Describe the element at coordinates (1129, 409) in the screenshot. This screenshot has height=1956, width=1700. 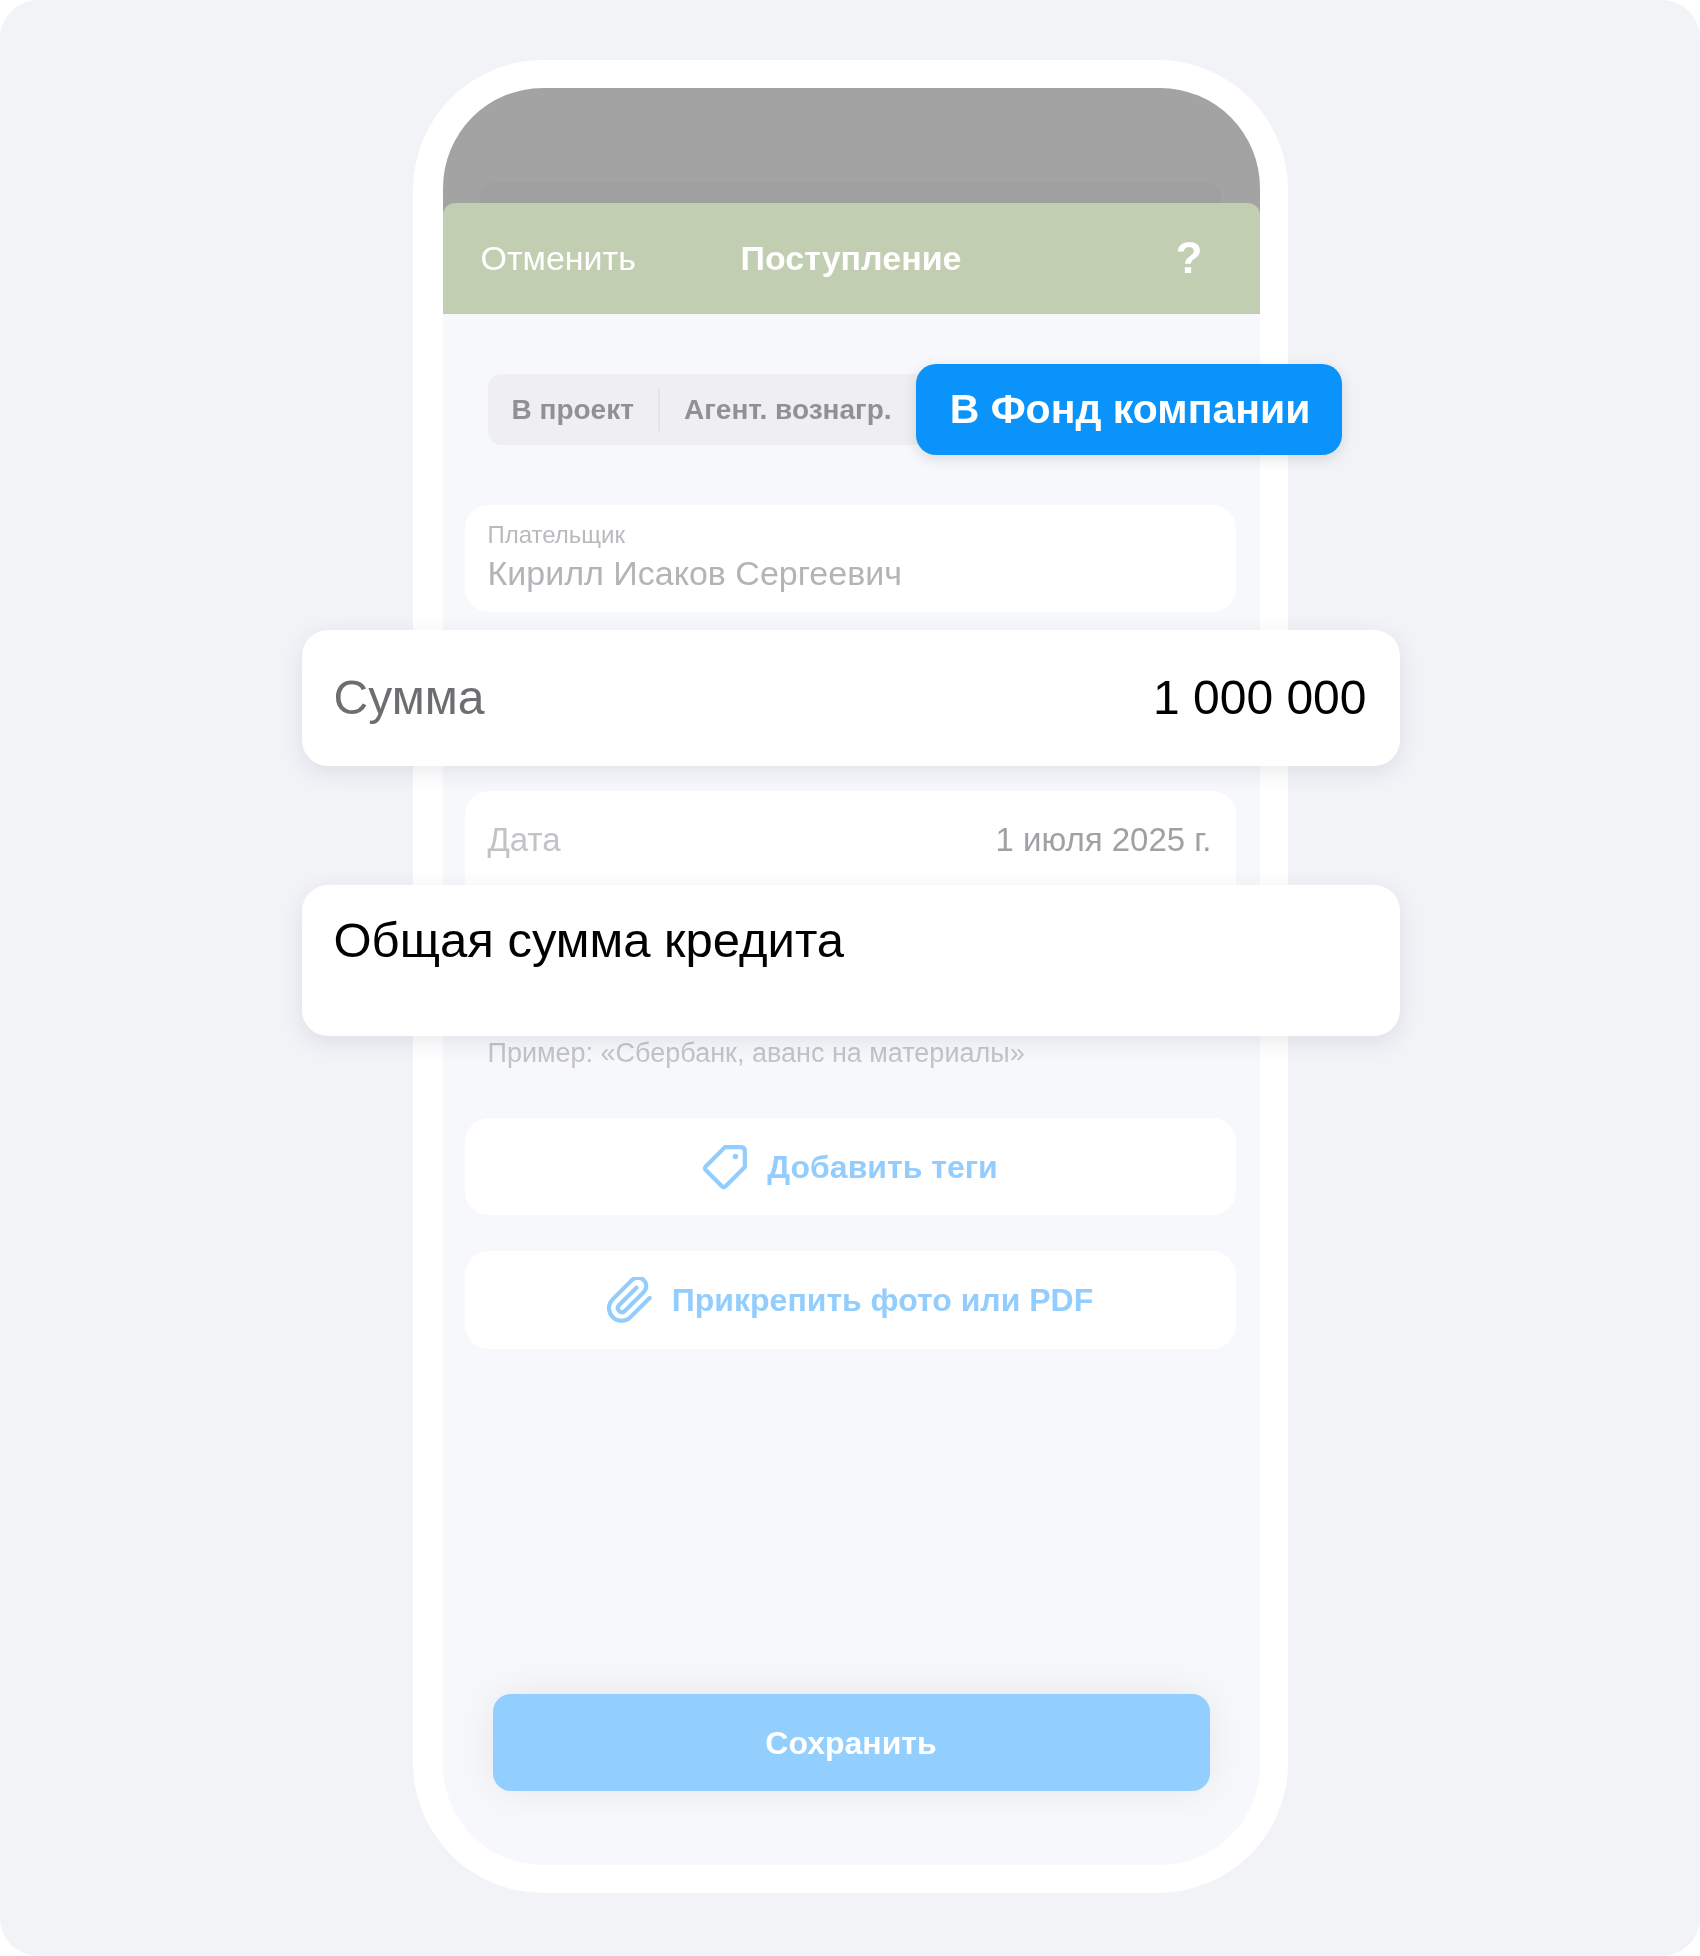
I see `segment-tab: В Фонд компании` at that location.